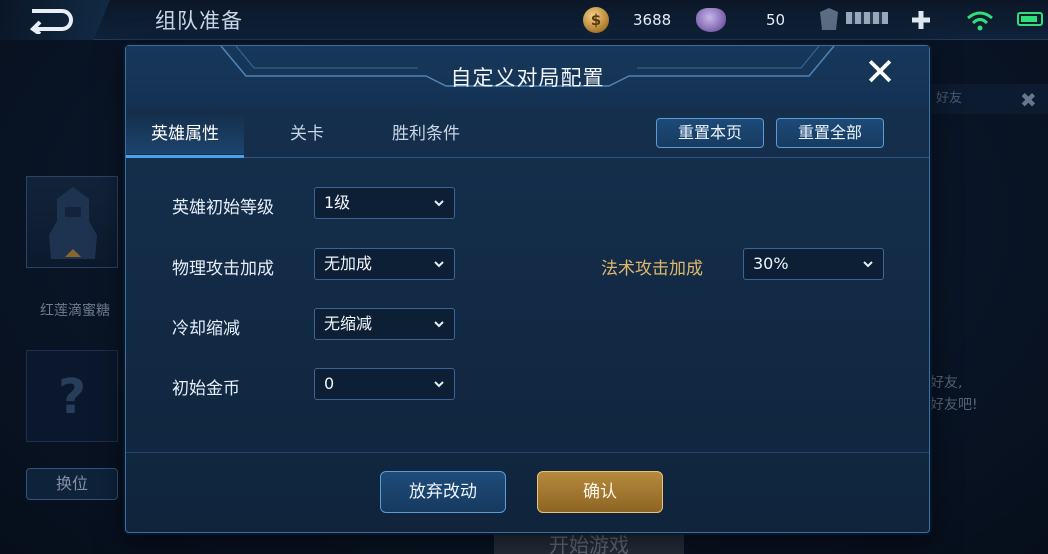  I want to click on cooldown-value: 无缩减, so click(348, 323).